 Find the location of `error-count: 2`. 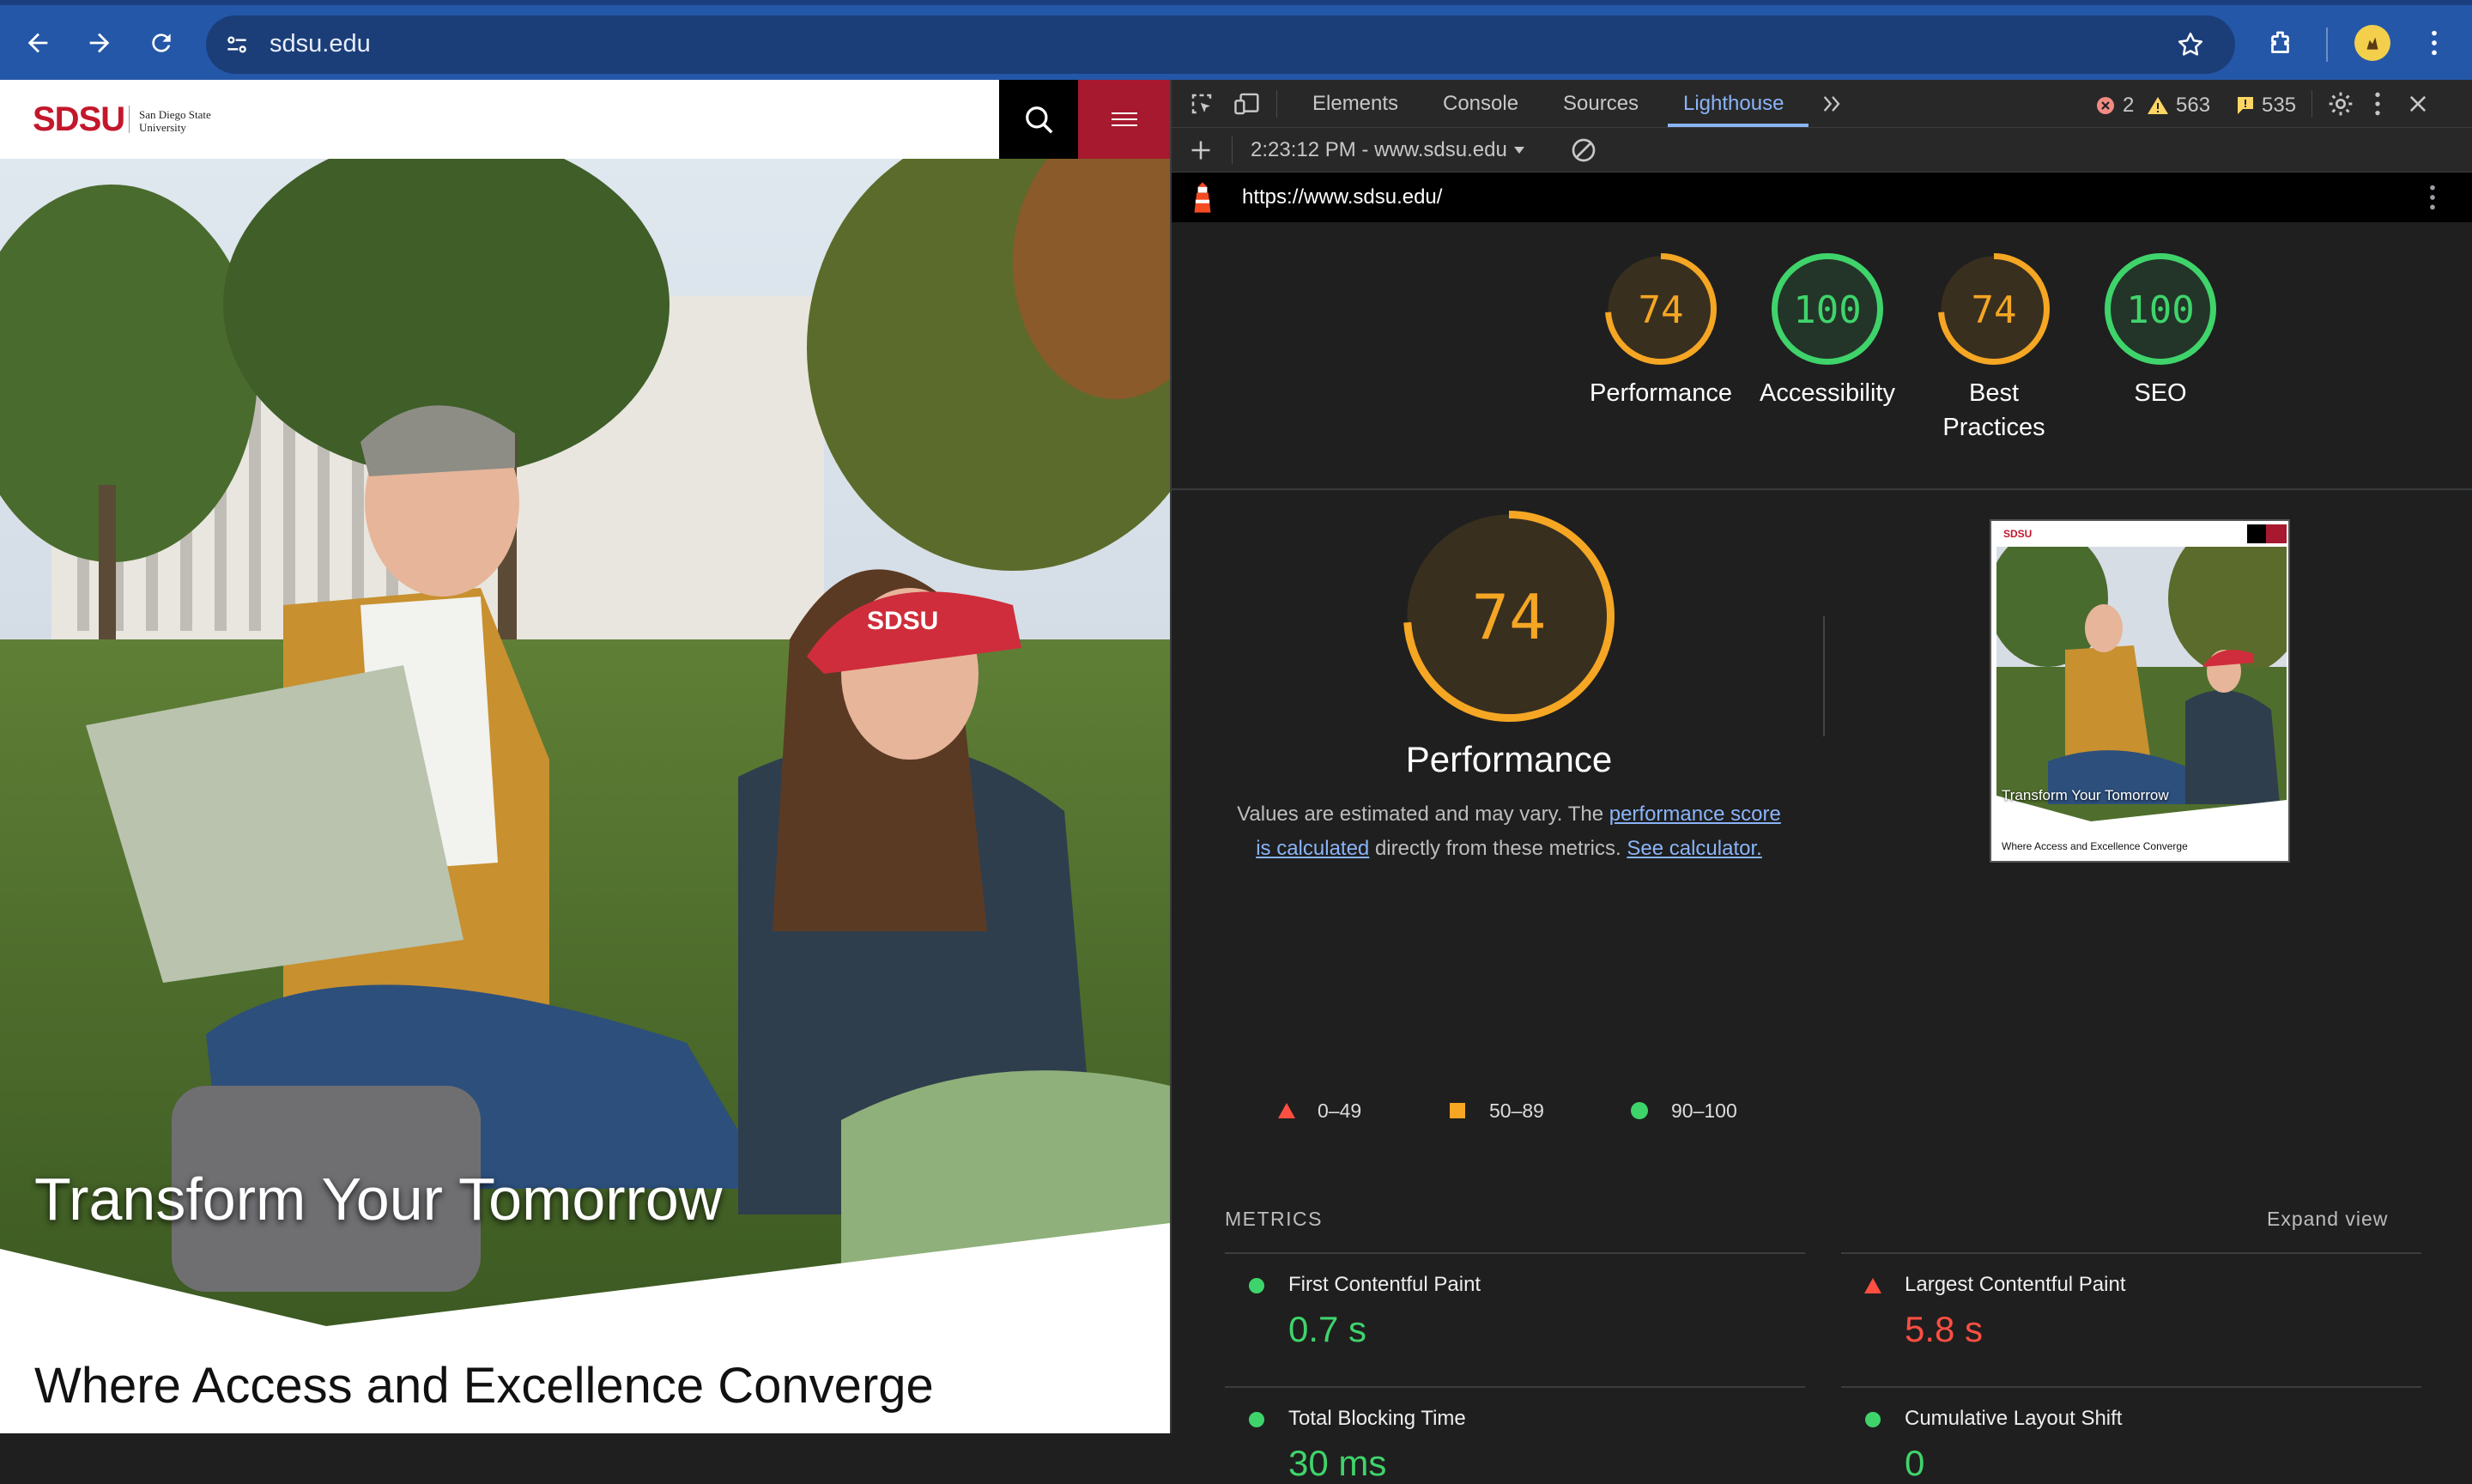

error-count: 2 is located at coordinates (2129, 105).